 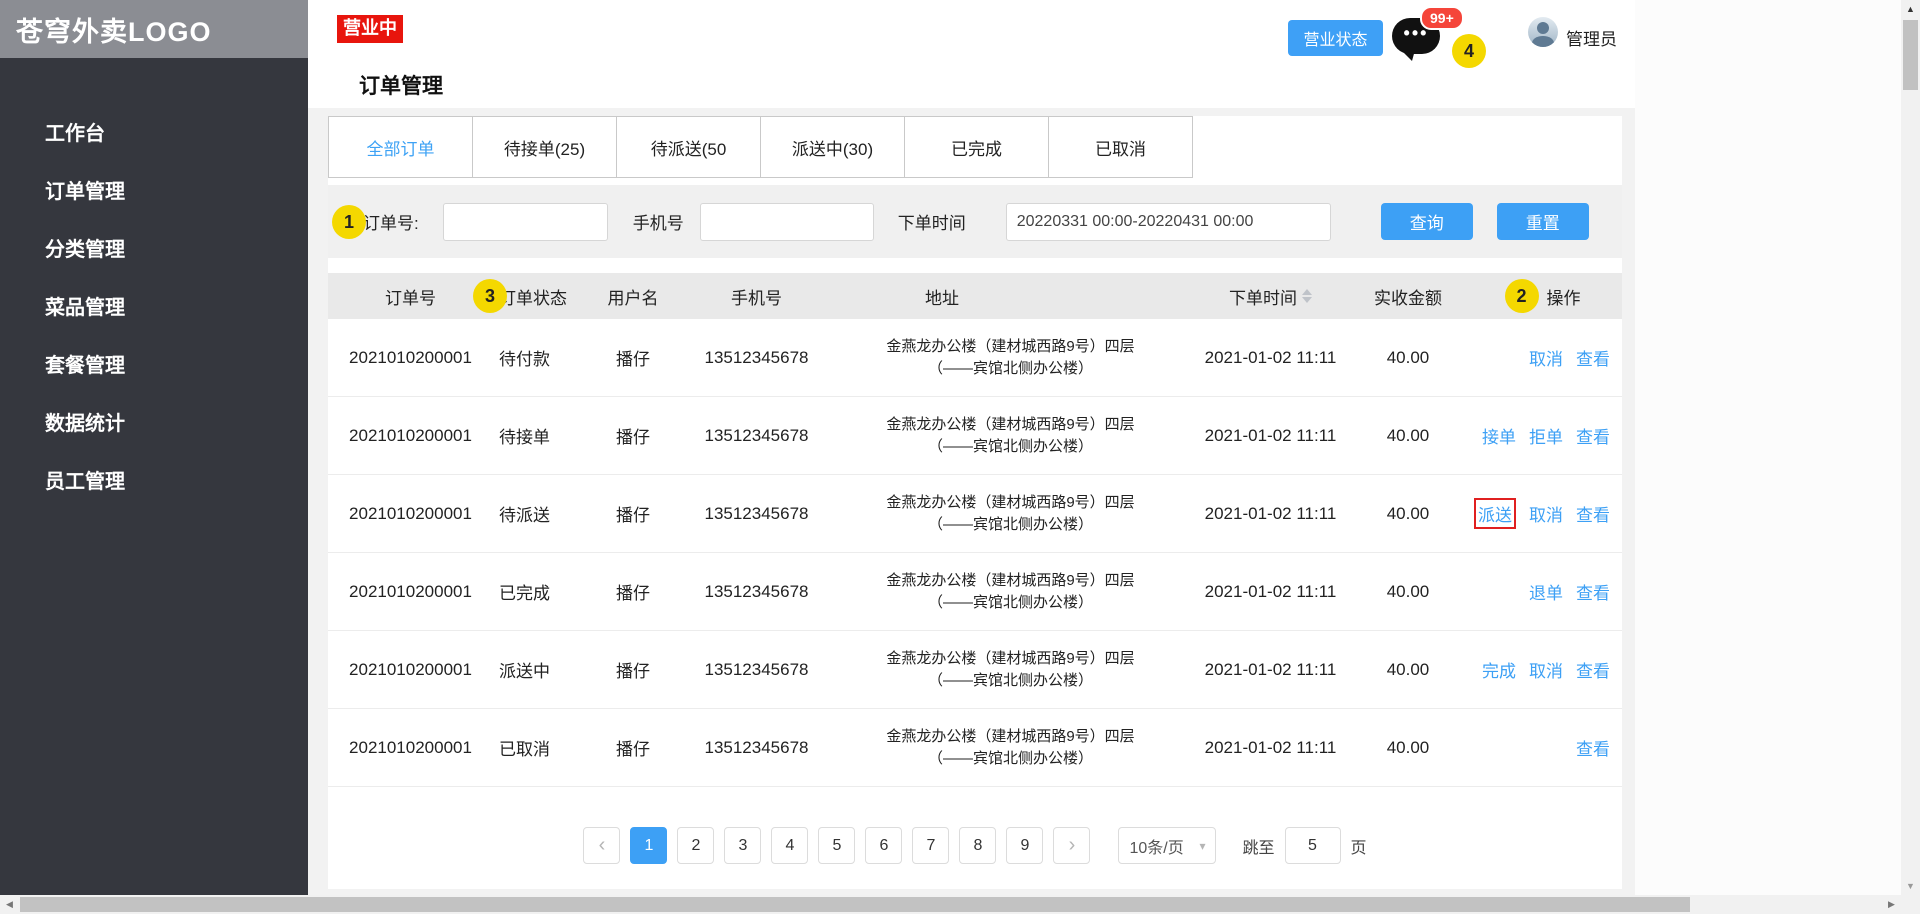 What do you see at coordinates (971, 54) in the screenshot?
I see `topbar: 营业中 订单管理 营业状态 ••• 99+ 4 管理员` at bounding box center [971, 54].